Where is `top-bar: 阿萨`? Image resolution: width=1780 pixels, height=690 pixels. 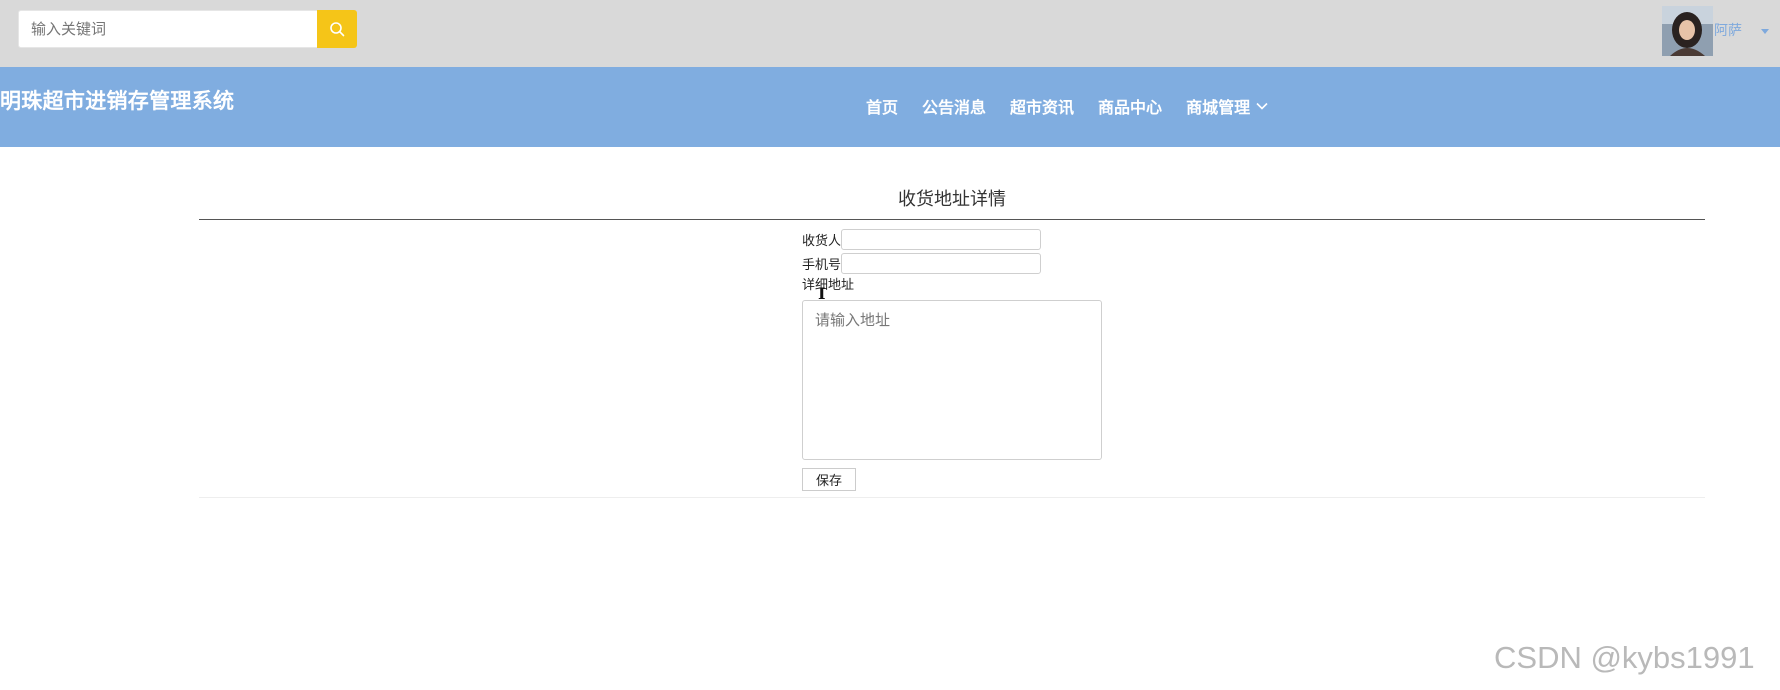 top-bar: 阿萨 is located at coordinates (890, 33).